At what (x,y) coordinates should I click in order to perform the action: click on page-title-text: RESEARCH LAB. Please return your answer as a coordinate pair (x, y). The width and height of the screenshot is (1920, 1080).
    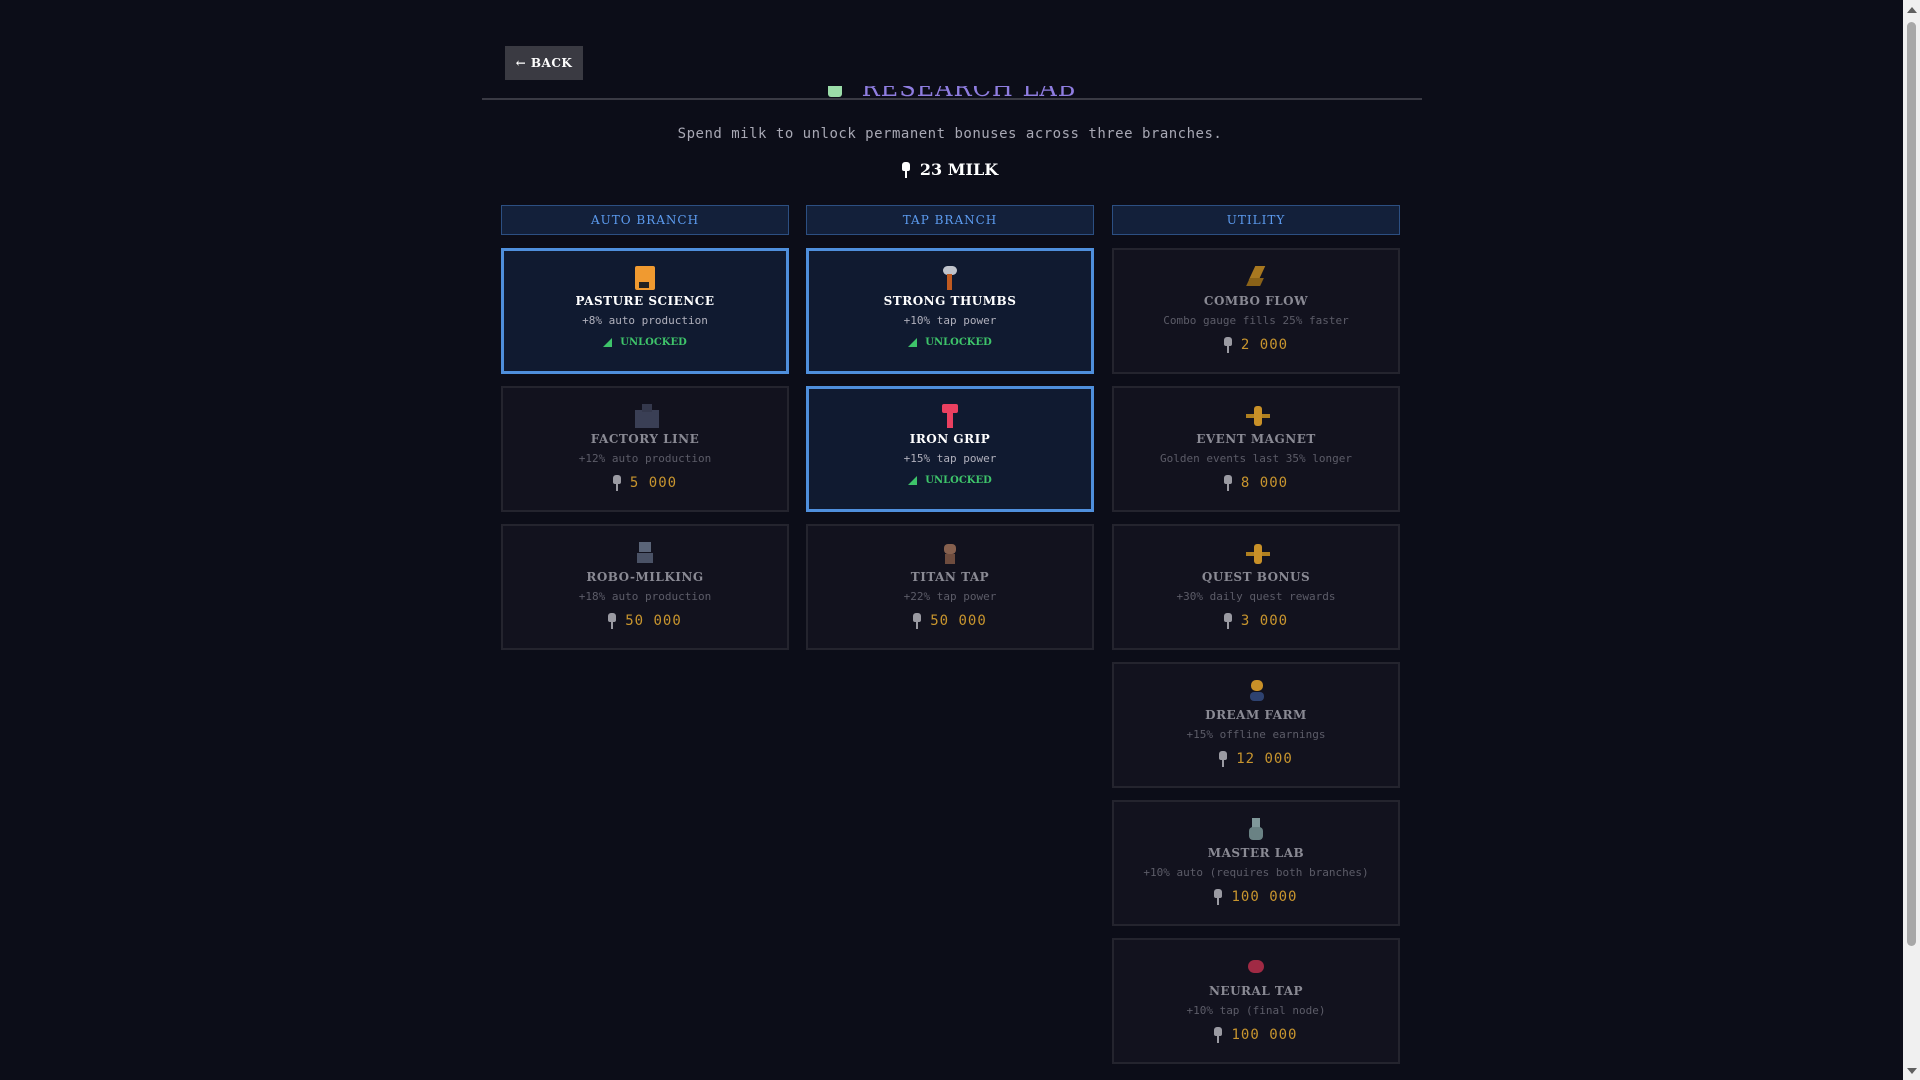
    Looking at the image, I should click on (969, 93).